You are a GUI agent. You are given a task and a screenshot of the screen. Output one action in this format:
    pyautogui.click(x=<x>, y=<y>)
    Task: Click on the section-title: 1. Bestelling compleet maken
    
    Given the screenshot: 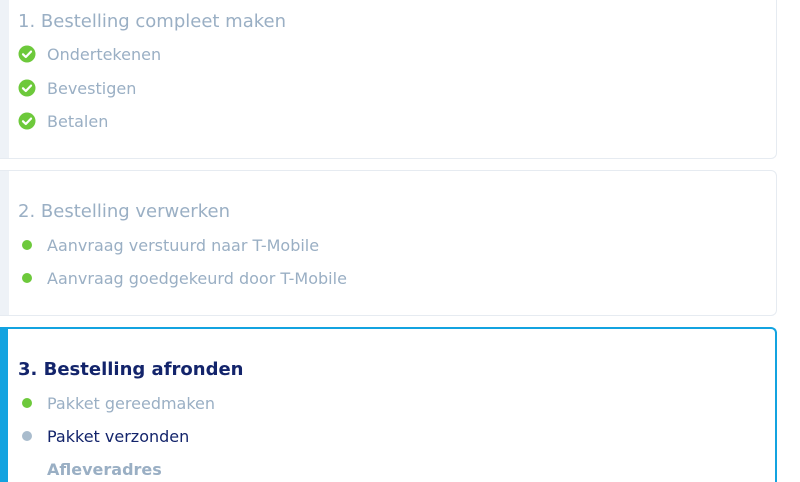 What is the action you would take?
    pyautogui.click(x=152, y=21)
    